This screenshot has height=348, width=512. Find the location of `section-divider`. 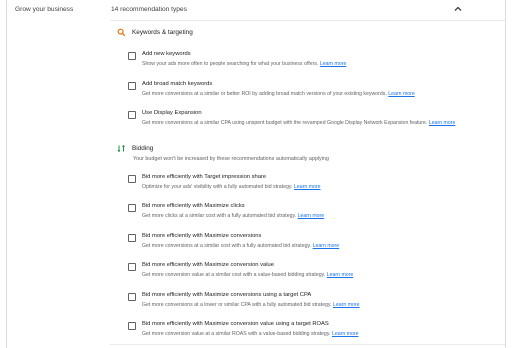

section-divider is located at coordinates (307, 20).